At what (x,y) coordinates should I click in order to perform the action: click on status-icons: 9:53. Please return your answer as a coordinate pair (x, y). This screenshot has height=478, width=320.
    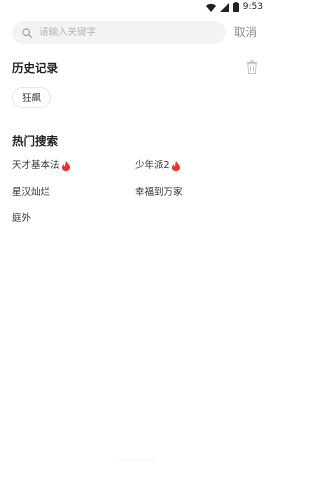
    Looking at the image, I should click on (234, 7).